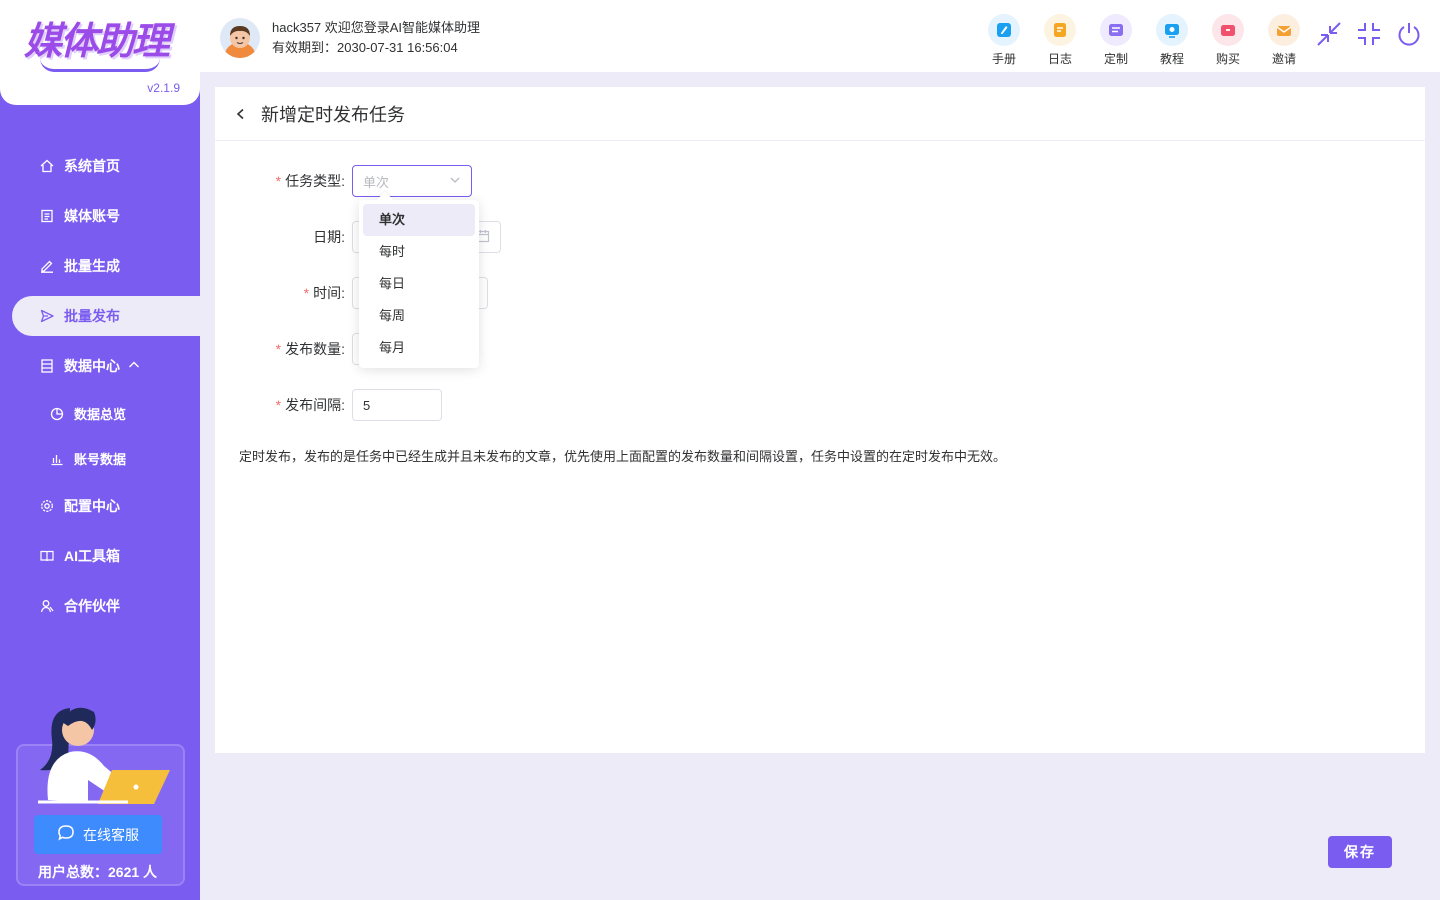 The image size is (1440, 900). Describe the element at coordinates (419, 316) in the screenshot. I see `dropdown-option-weekly: 每周` at that location.